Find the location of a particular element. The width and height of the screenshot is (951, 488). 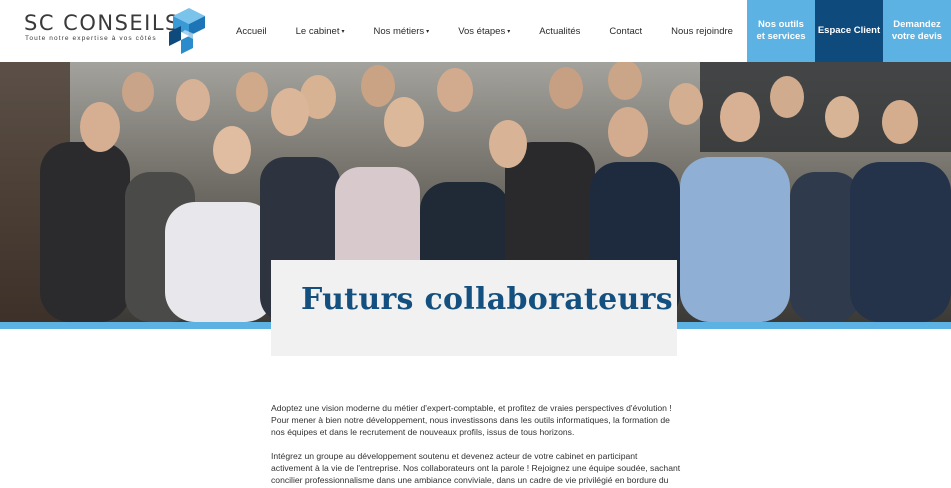

nav-actualites: Actualités is located at coordinates (559, 31).